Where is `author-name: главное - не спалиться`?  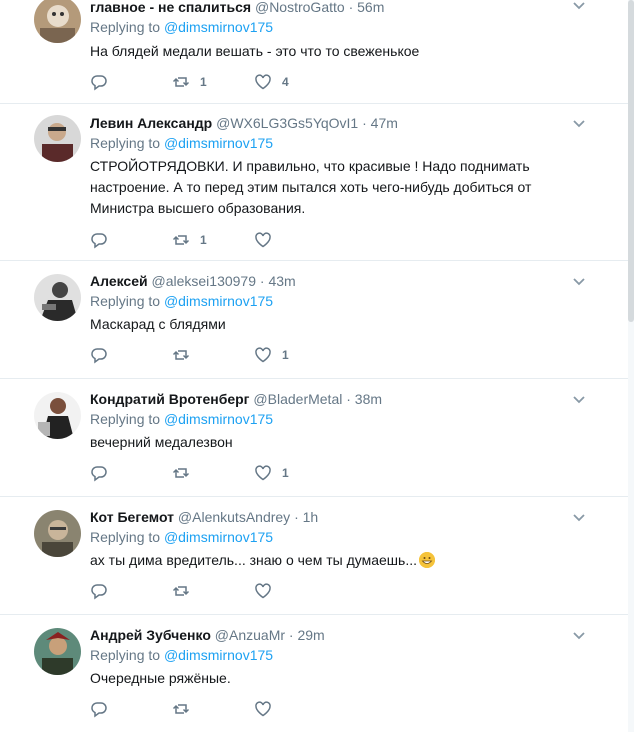
author-name: главное - не спалиться is located at coordinates (170, 7).